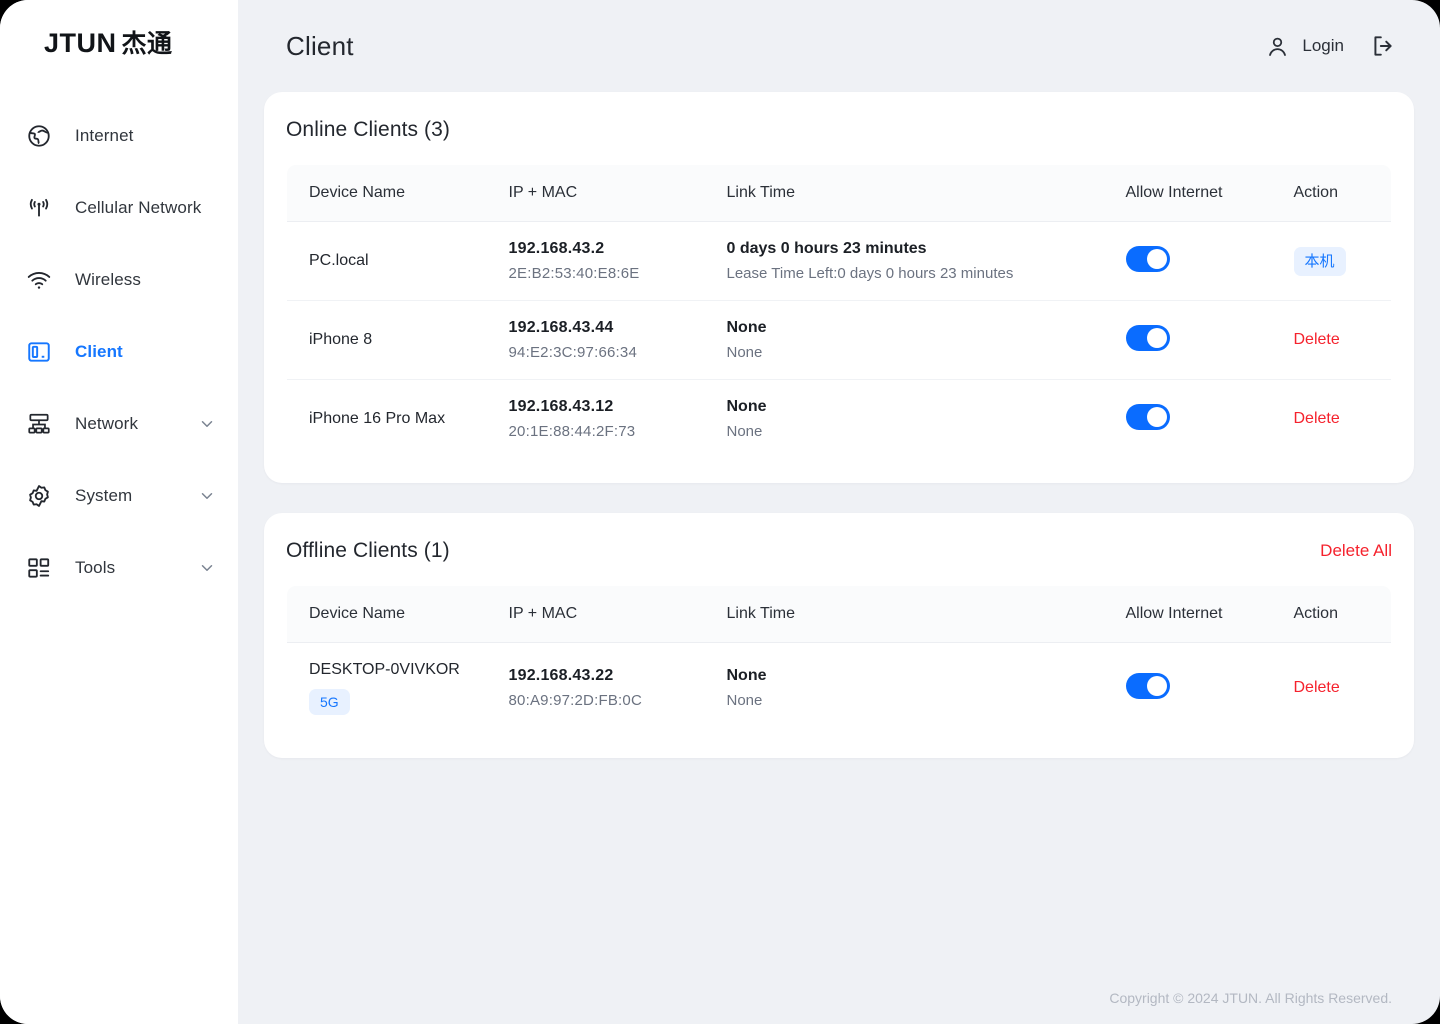  I want to click on device-name: PC.local, so click(339, 260).